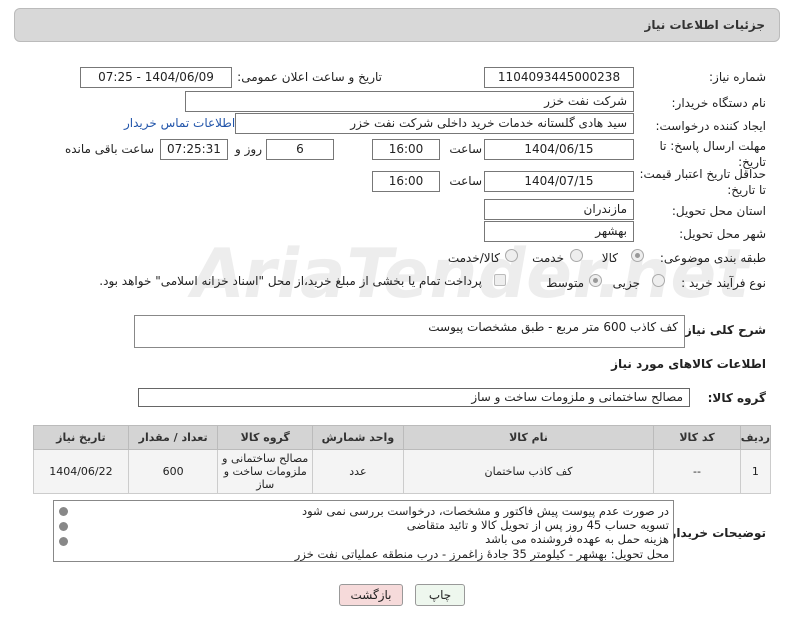  Describe the element at coordinates (248, 149) in the screenshot. I see `days-label: روز و` at that location.